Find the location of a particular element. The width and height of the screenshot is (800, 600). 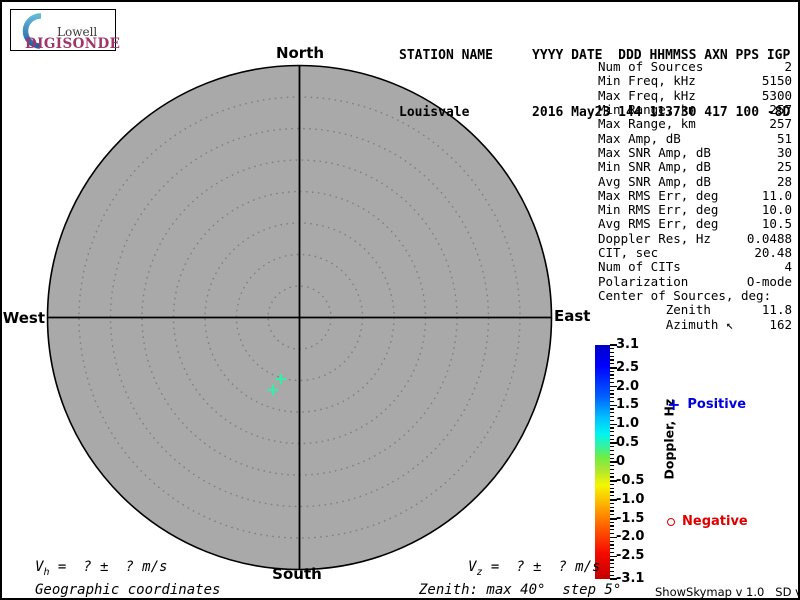

stat-label: Min RMS Err, deg is located at coordinates (658, 210).